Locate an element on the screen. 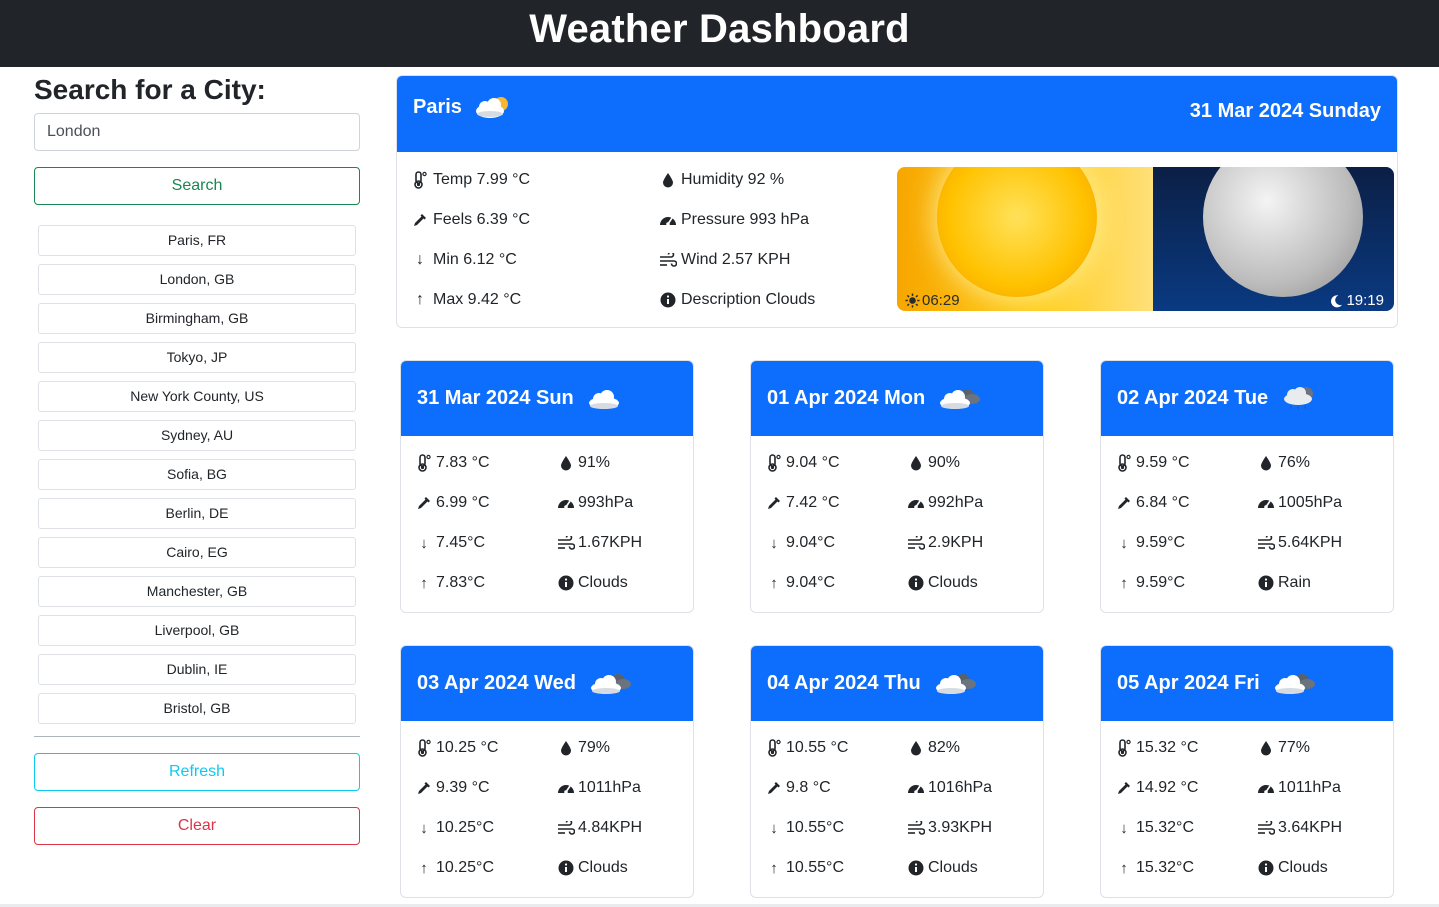 The width and height of the screenshot is (1439, 907). history-item: Sydney, AU is located at coordinates (197, 435).